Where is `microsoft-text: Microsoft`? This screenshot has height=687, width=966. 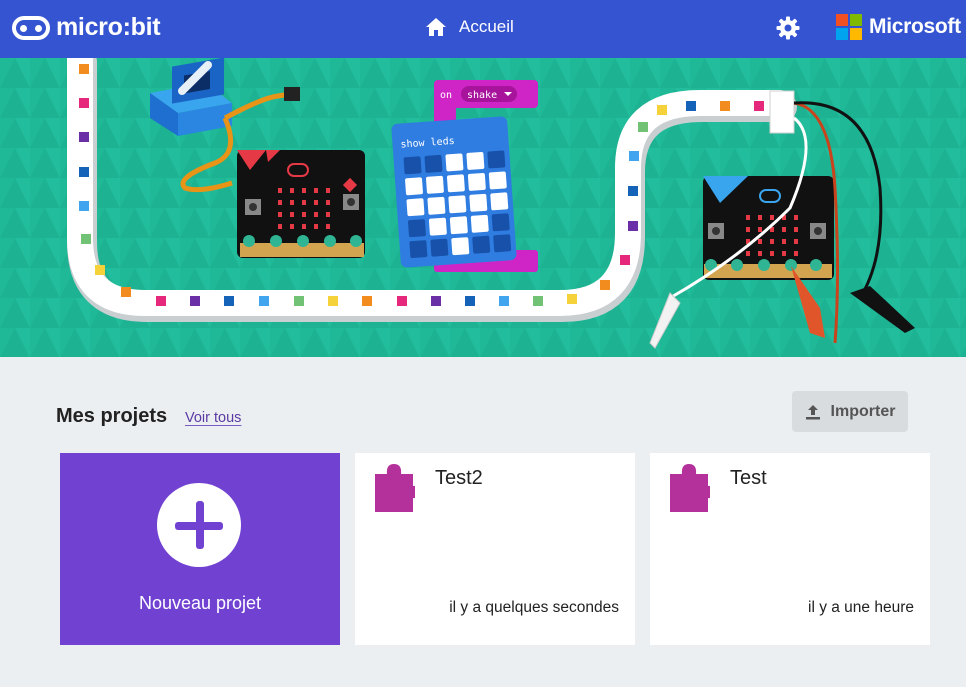
microsoft-text: Microsoft is located at coordinates (915, 26).